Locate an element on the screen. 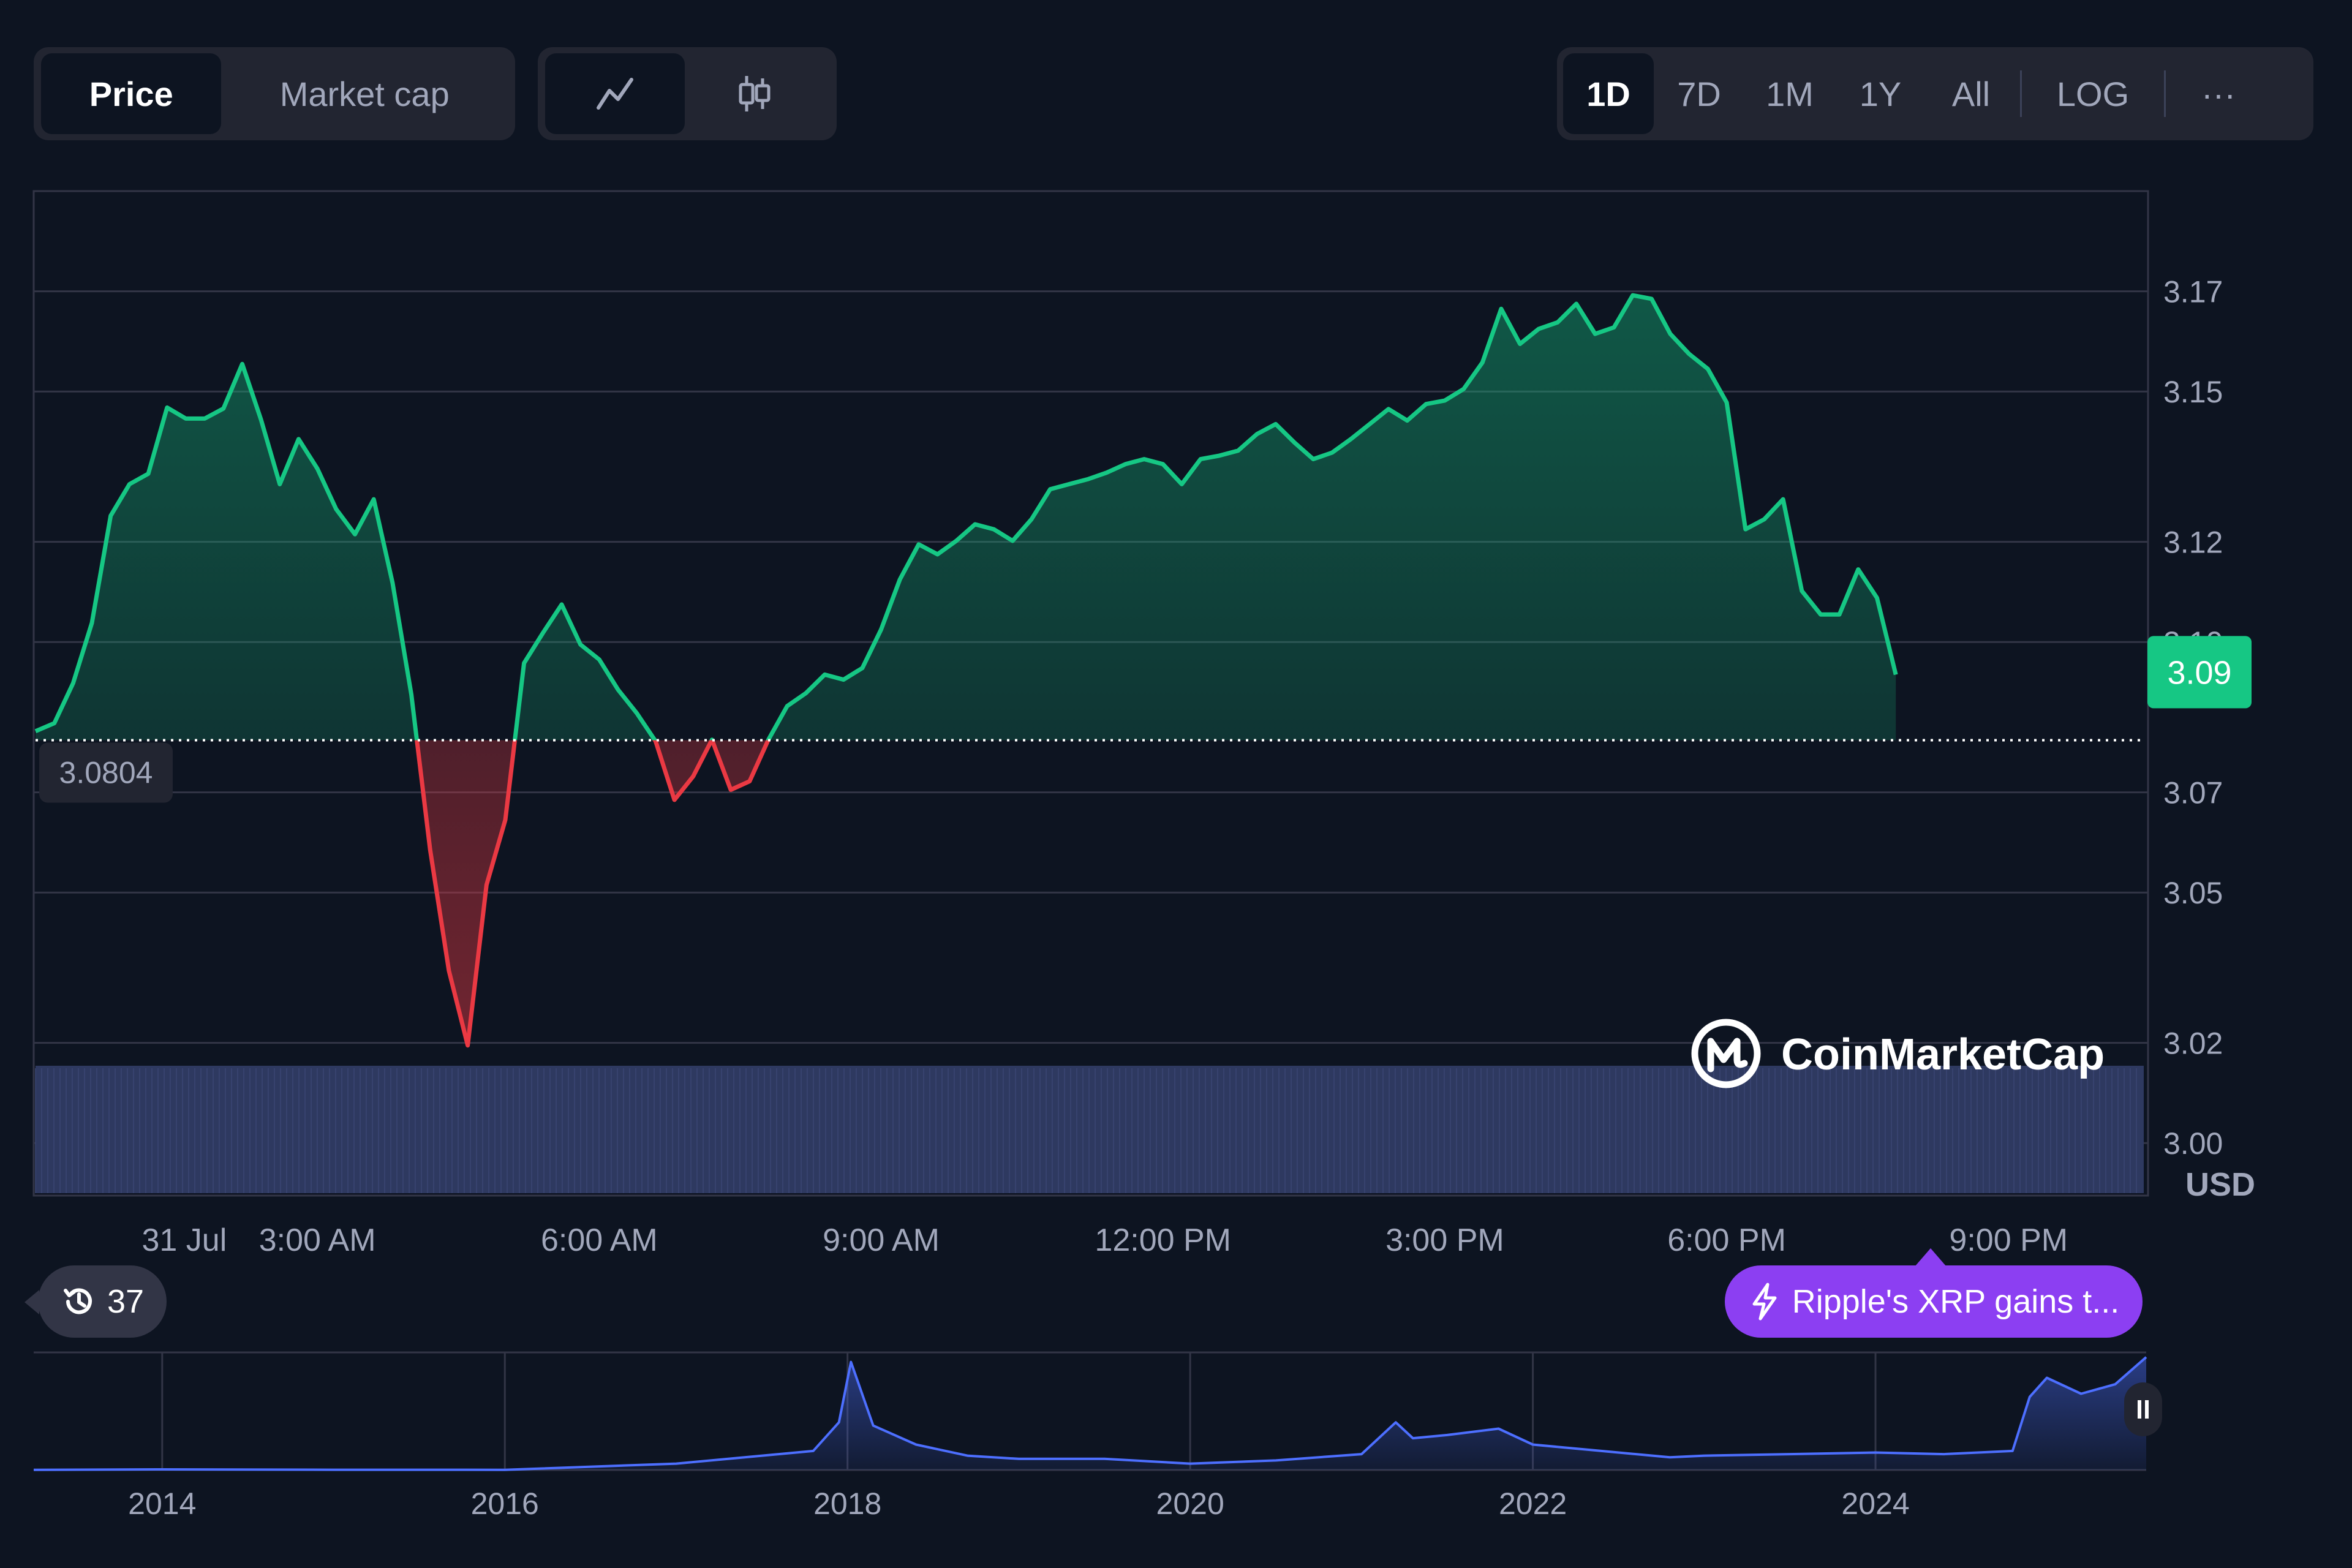  y-tick-label: 3.07 is located at coordinates (2193, 793).